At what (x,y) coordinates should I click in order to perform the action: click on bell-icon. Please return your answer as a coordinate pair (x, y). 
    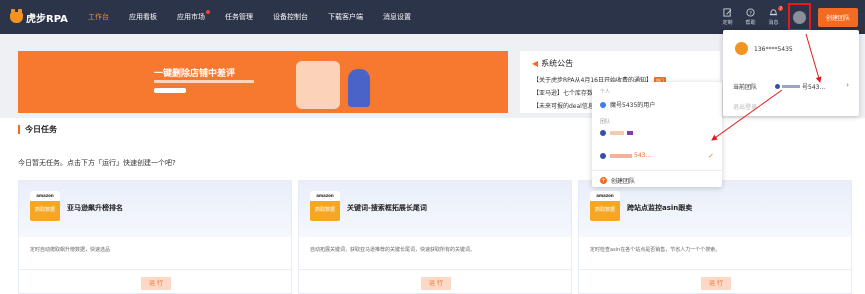
    Looking at the image, I should click on (773, 12).